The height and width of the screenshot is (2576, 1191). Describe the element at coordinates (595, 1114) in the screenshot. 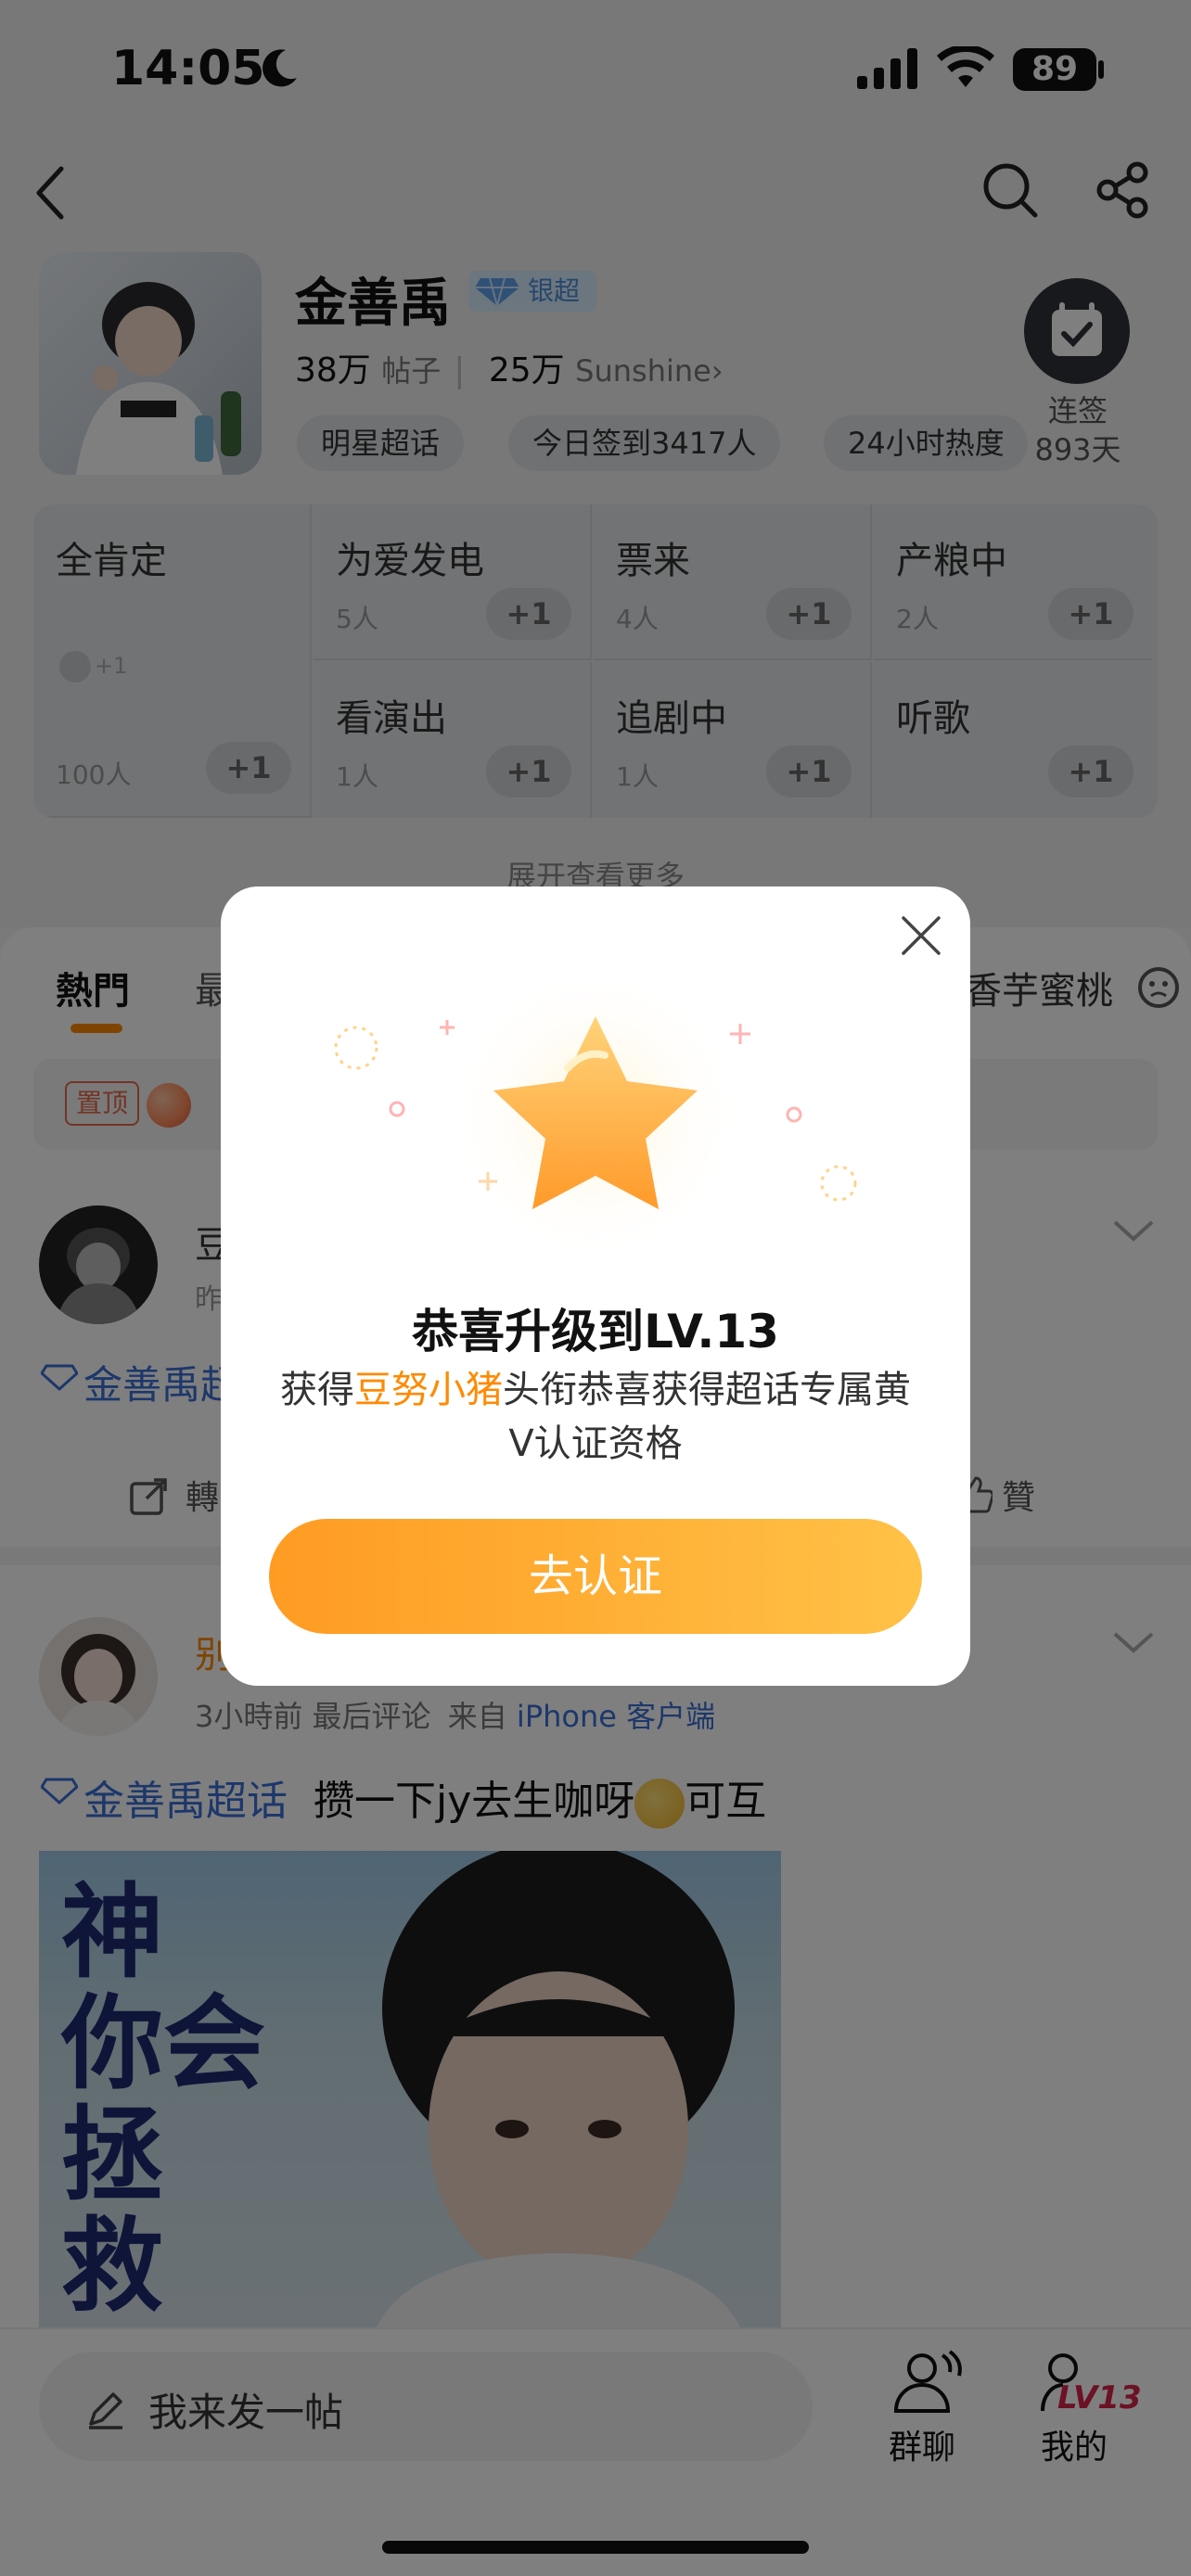

I see `star-icon` at that location.